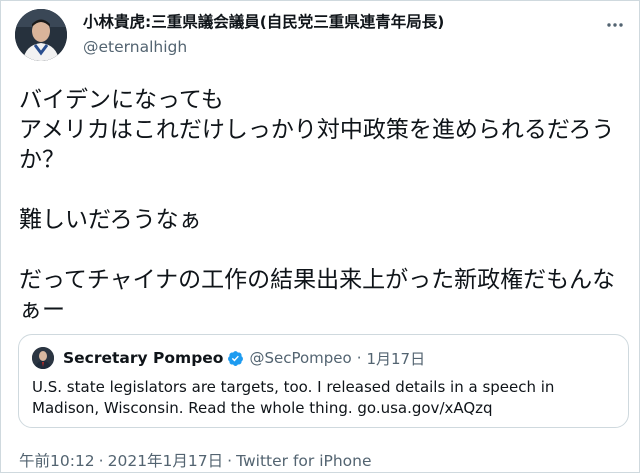  I want to click on author-display-name: 小林貴虎:三重県議会議員(自民党三重県連青年局長), so click(263, 22).